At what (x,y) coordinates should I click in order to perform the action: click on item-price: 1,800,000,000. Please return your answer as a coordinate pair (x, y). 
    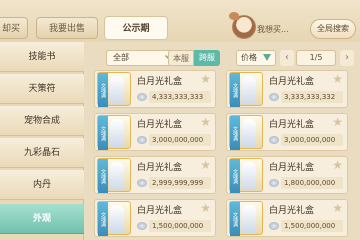
    Looking at the image, I should click on (312, 183).